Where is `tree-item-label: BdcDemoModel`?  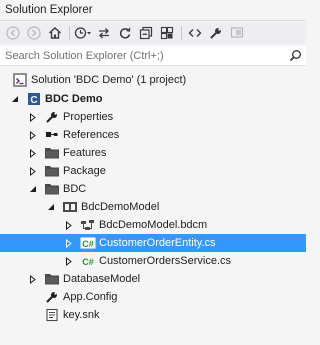 tree-item-label: BdcDemoModel is located at coordinates (120, 207).